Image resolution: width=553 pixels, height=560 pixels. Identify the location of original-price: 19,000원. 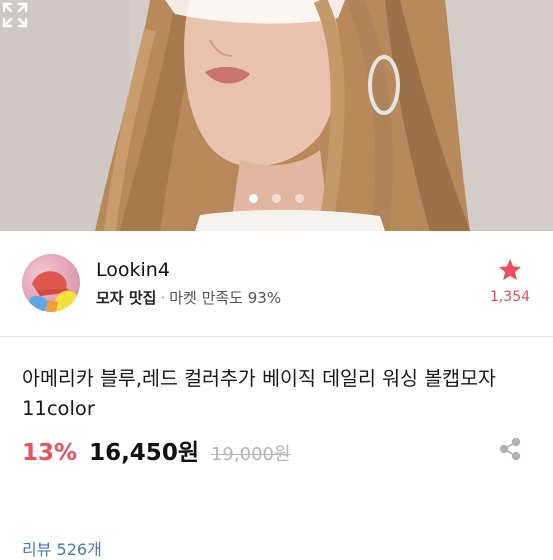
(250, 454).